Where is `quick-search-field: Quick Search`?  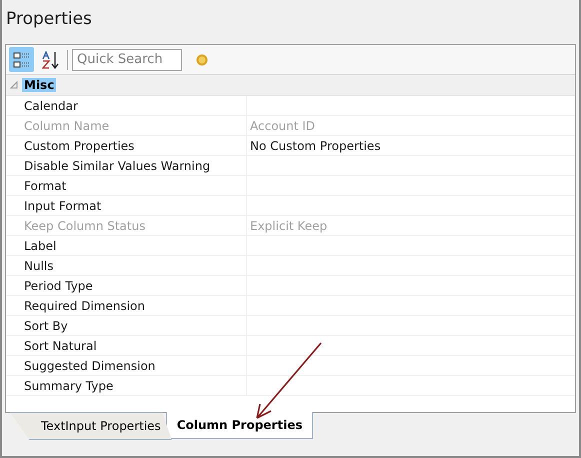
quick-search-field: Quick Search is located at coordinates (127, 59).